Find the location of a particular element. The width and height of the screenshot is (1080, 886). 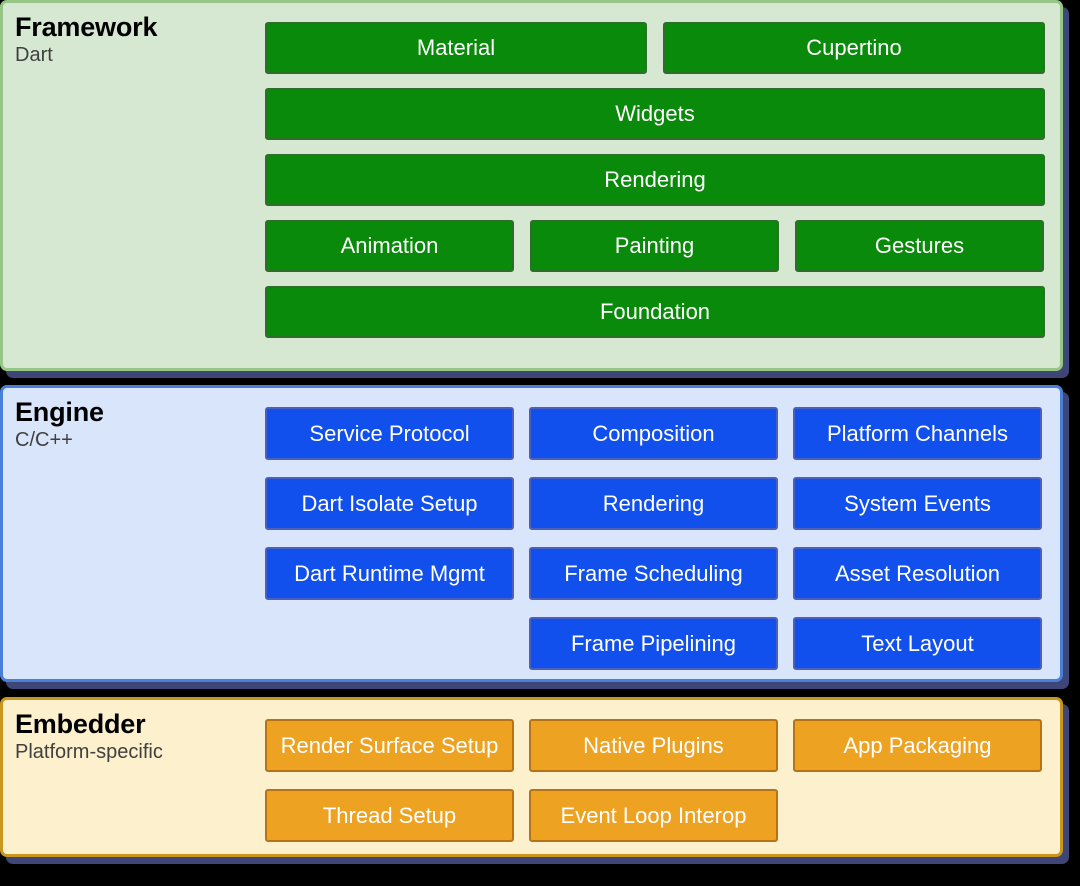

engine-row-4: Frame Pipelining Text Layout is located at coordinates (662, 643).